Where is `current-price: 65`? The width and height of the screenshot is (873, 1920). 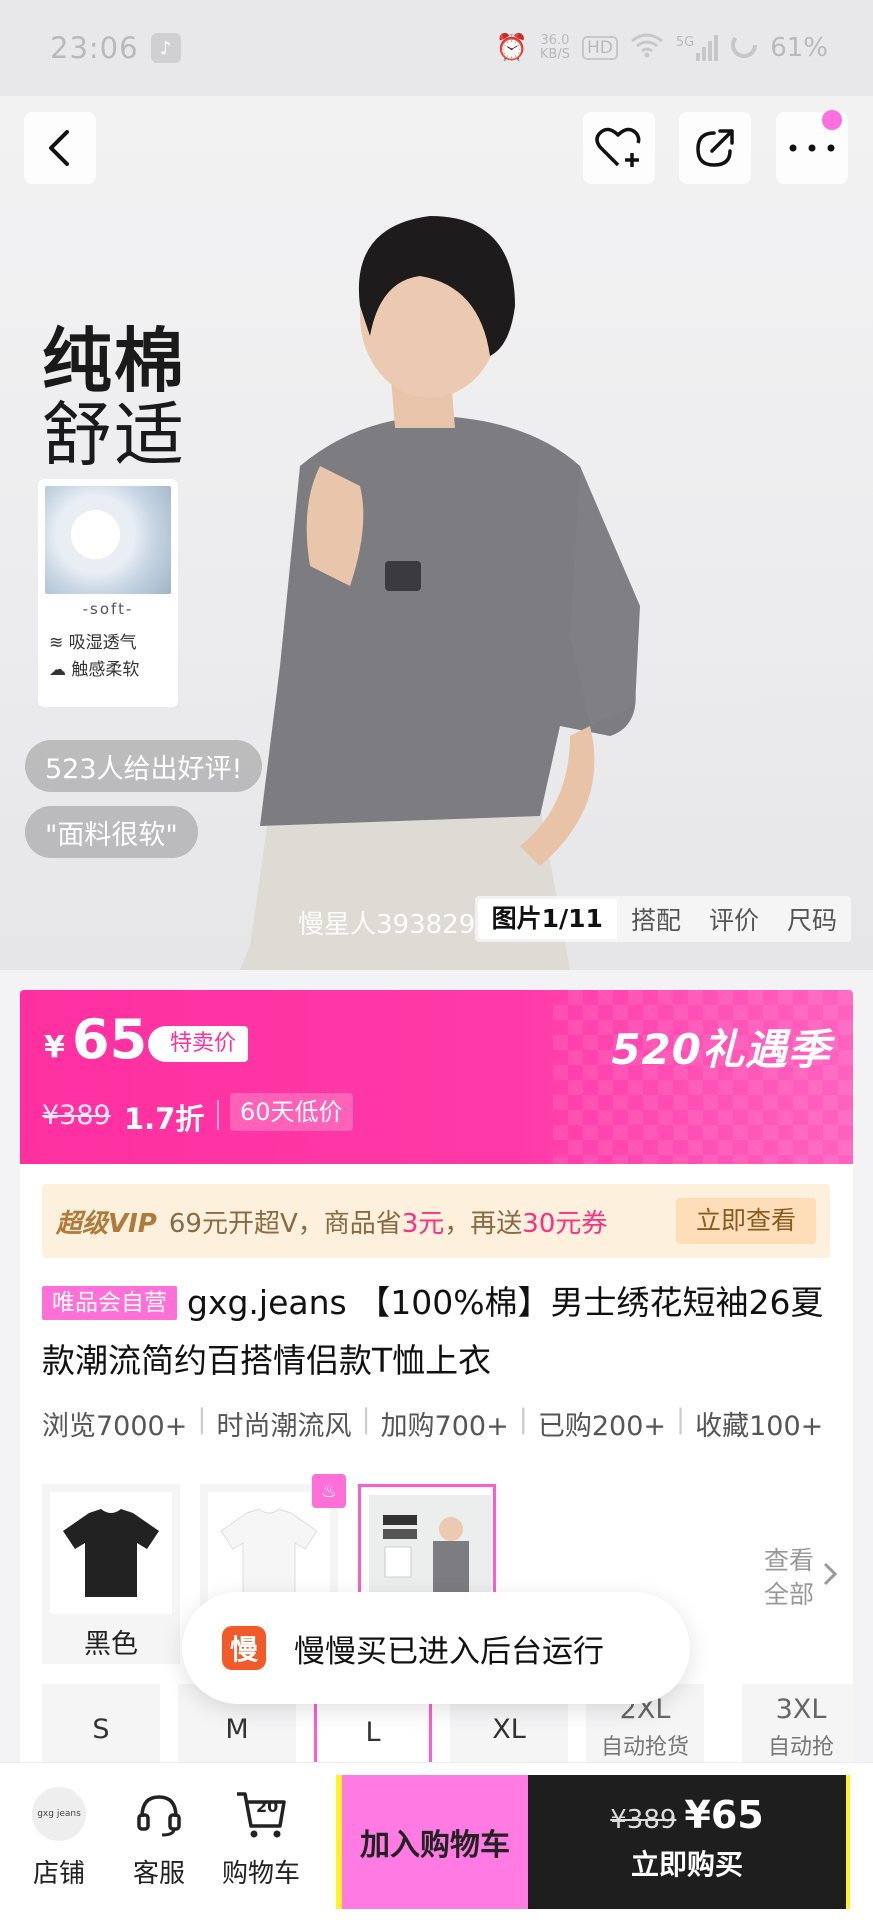 current-price: 65 is located at coordinates (110, 1039).